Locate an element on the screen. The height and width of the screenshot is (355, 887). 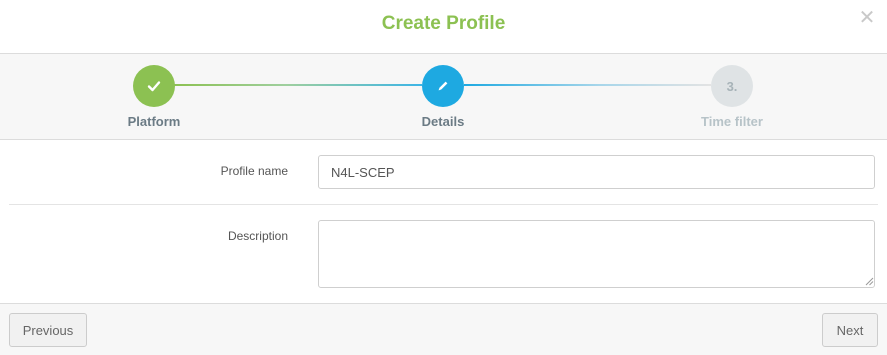
step-time-filter-circle: 3. is located at coordinates (732, 86).